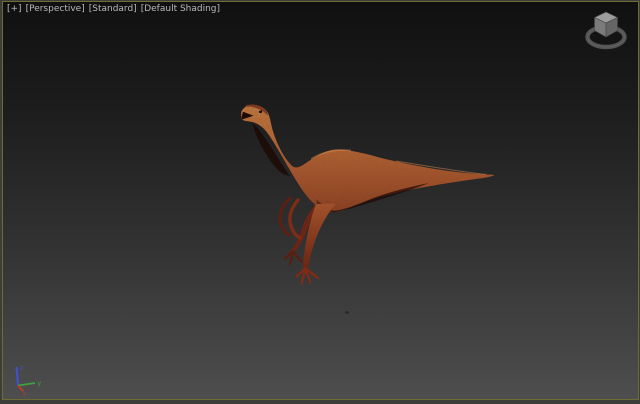 This screenshot has height=404, width=640. Describe the element at coordinates (17, 376) in the screenshot. I see `z-axis-line` at that location.